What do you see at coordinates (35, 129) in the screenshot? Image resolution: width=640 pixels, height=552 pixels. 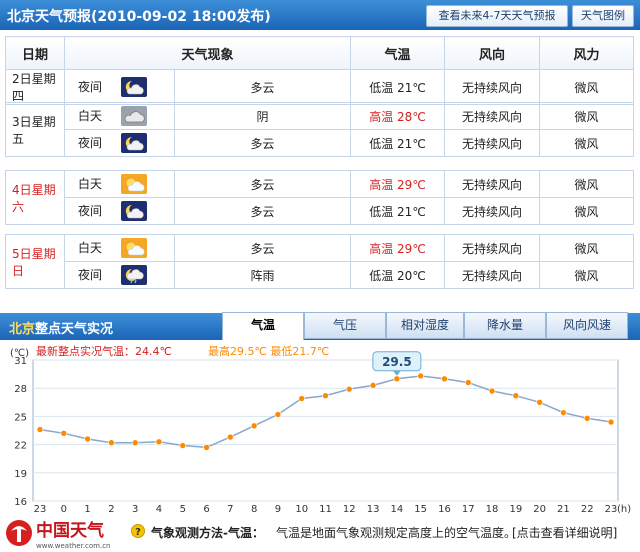 I see `forecast-date: 3日星期五` at bounding box center [35, 129].